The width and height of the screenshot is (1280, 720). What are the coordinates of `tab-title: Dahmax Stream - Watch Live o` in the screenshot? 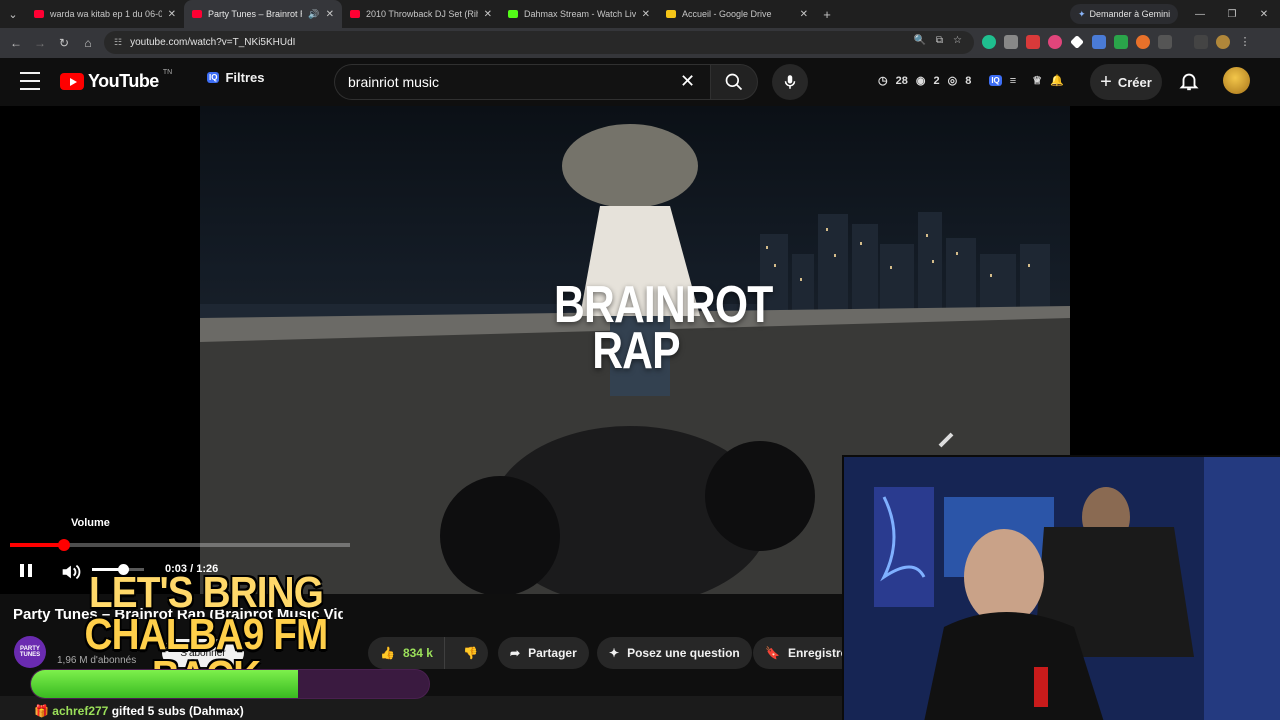 It's located at (580, 14).